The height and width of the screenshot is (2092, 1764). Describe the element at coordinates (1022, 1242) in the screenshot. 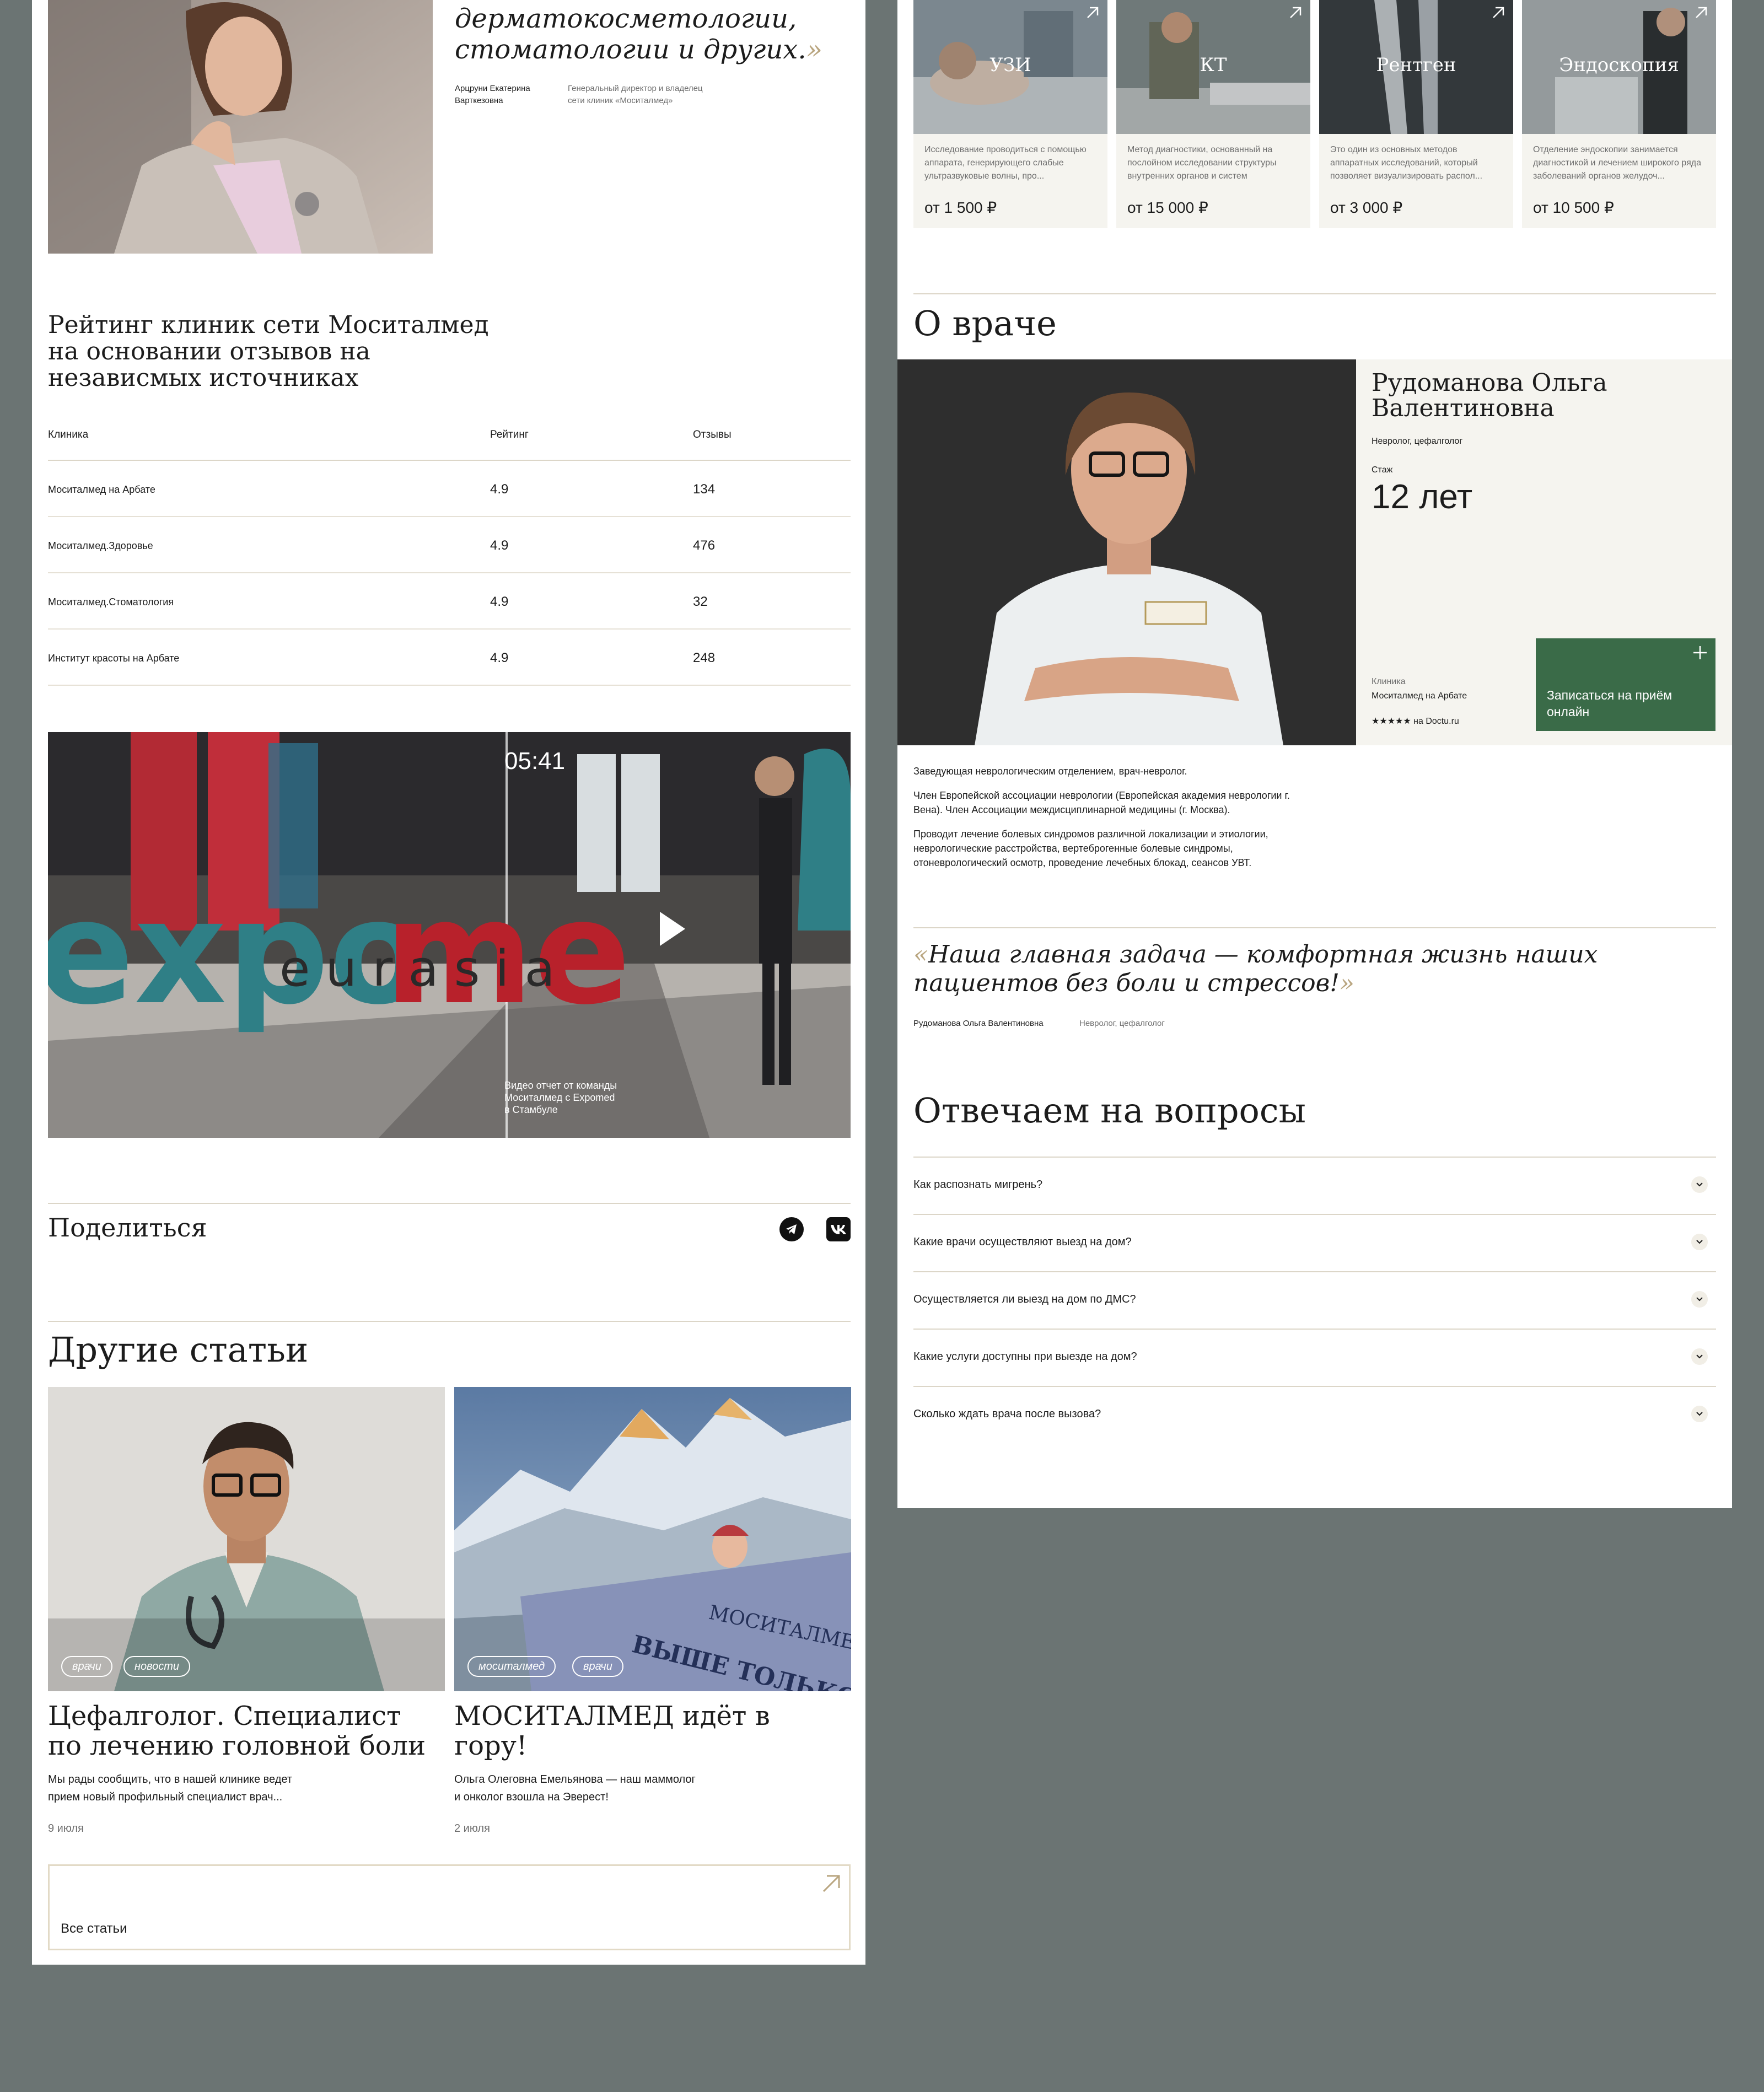

I see `faq-question: Какие врачи осуществляют выезд на дом?` at that location.